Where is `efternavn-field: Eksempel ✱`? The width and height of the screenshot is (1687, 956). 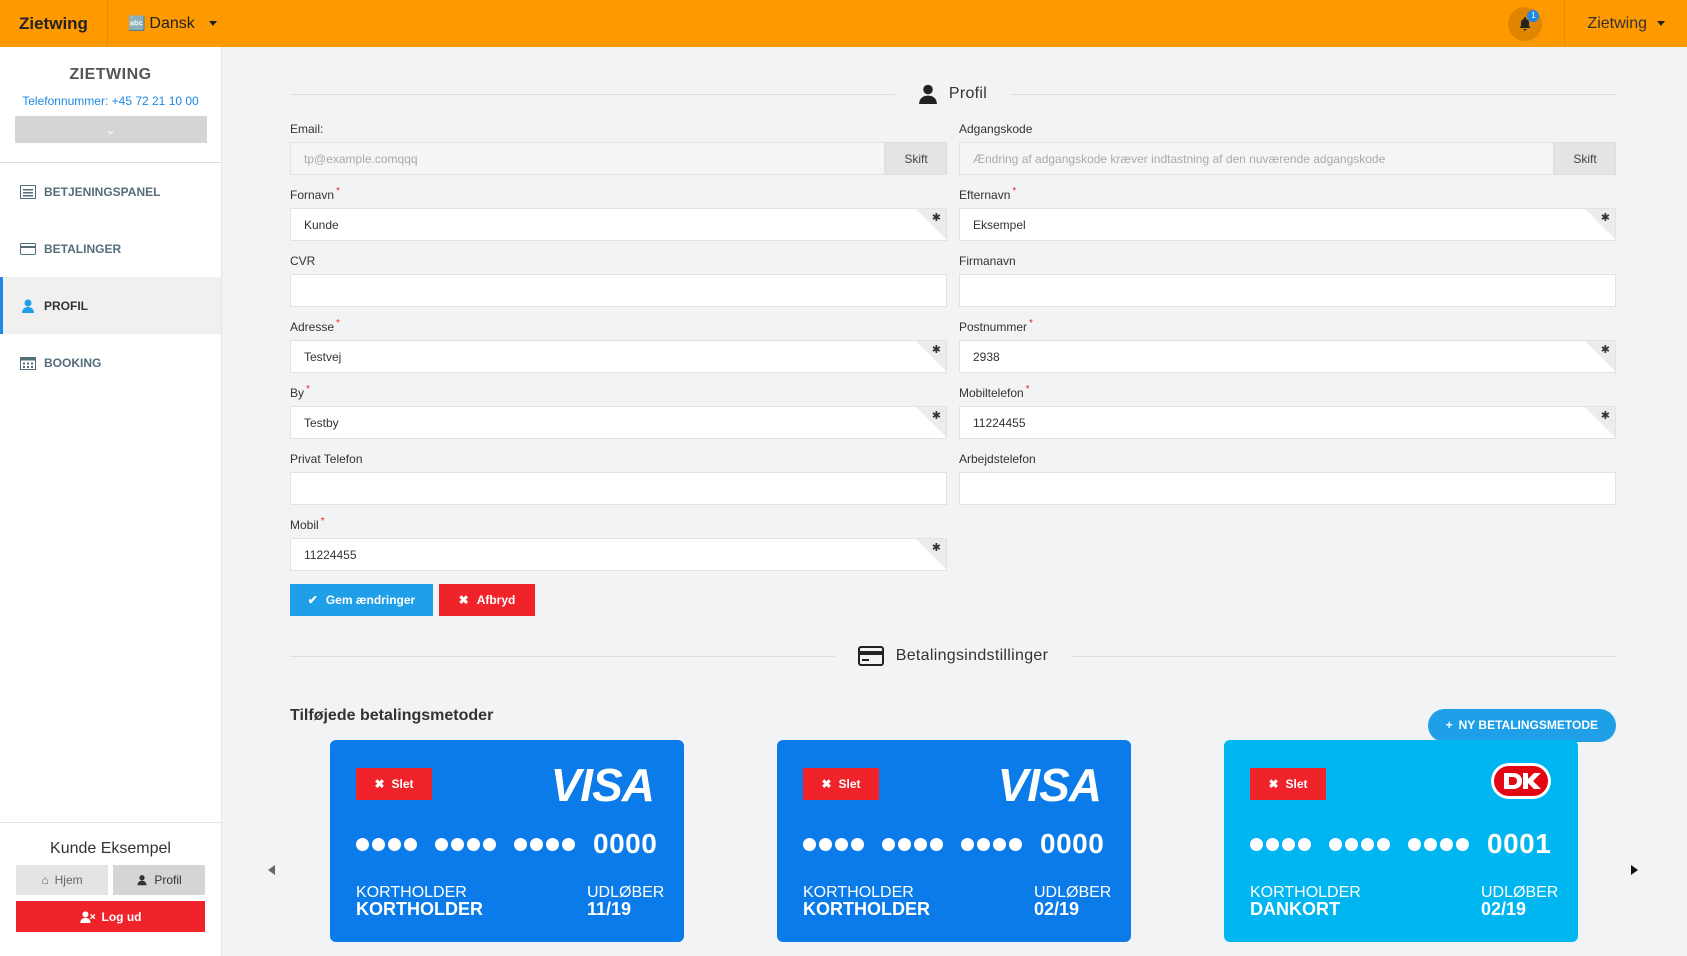 efternavn-field: Eksempel ✱ is located at coordinates (1287, 224).